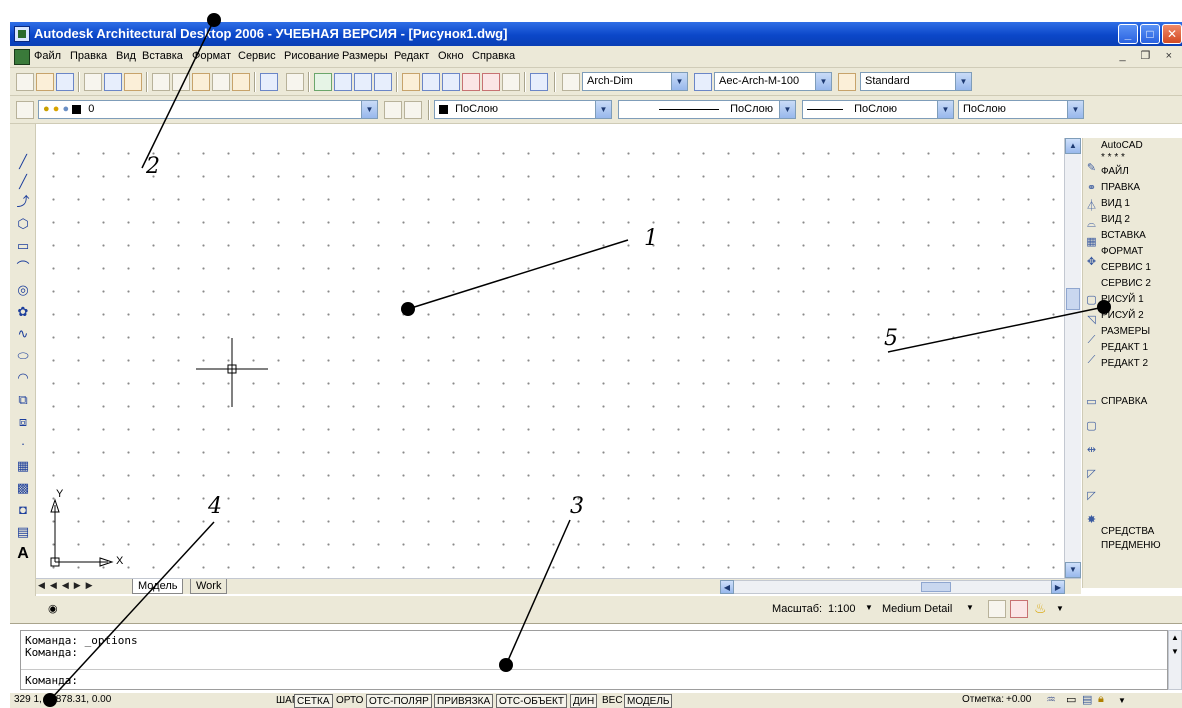  I want to click on construction-line-icon: ╱, so click(23, 182).